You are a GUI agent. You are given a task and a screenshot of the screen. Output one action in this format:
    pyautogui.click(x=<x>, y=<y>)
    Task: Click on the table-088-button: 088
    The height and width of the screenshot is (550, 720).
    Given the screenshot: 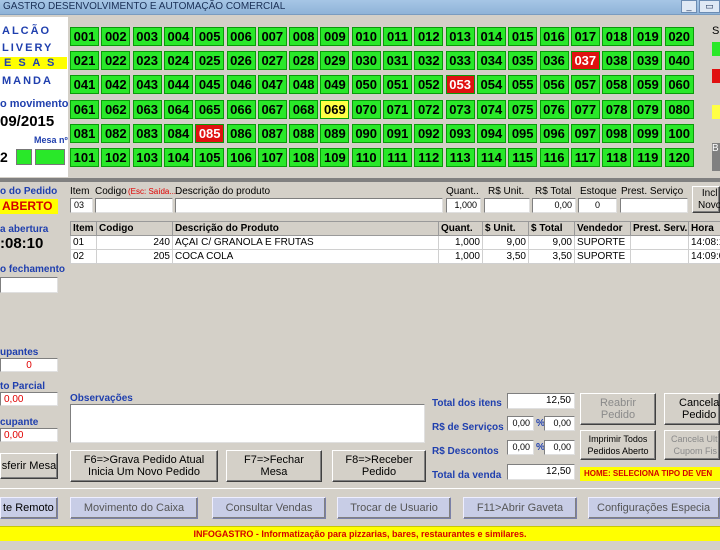 What is the action you would take?
    pyautogui.click(x=304, y=133)
    